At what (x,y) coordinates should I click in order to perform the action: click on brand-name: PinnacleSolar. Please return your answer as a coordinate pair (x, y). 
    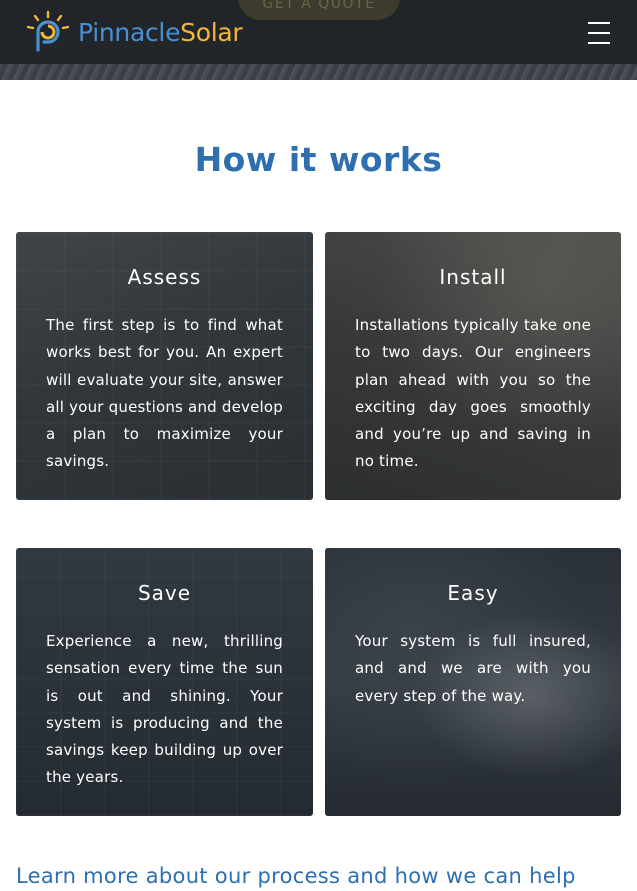
    Looking at the image, I should click on (160, 32).